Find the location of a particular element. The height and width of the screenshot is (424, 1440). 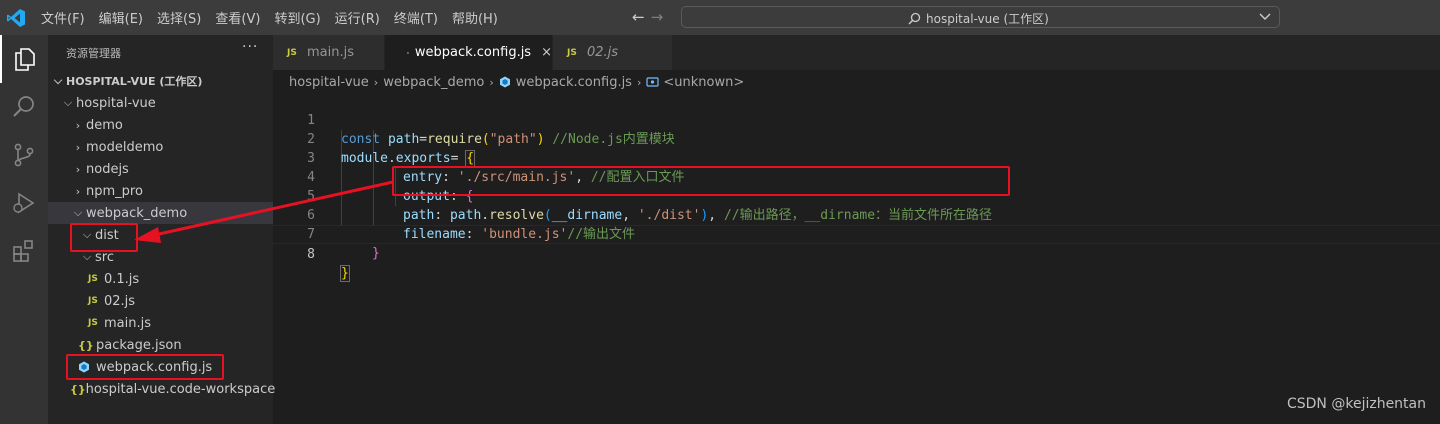

watermark: CSDN @kejizhentan is located at coordinates (1356, 404).